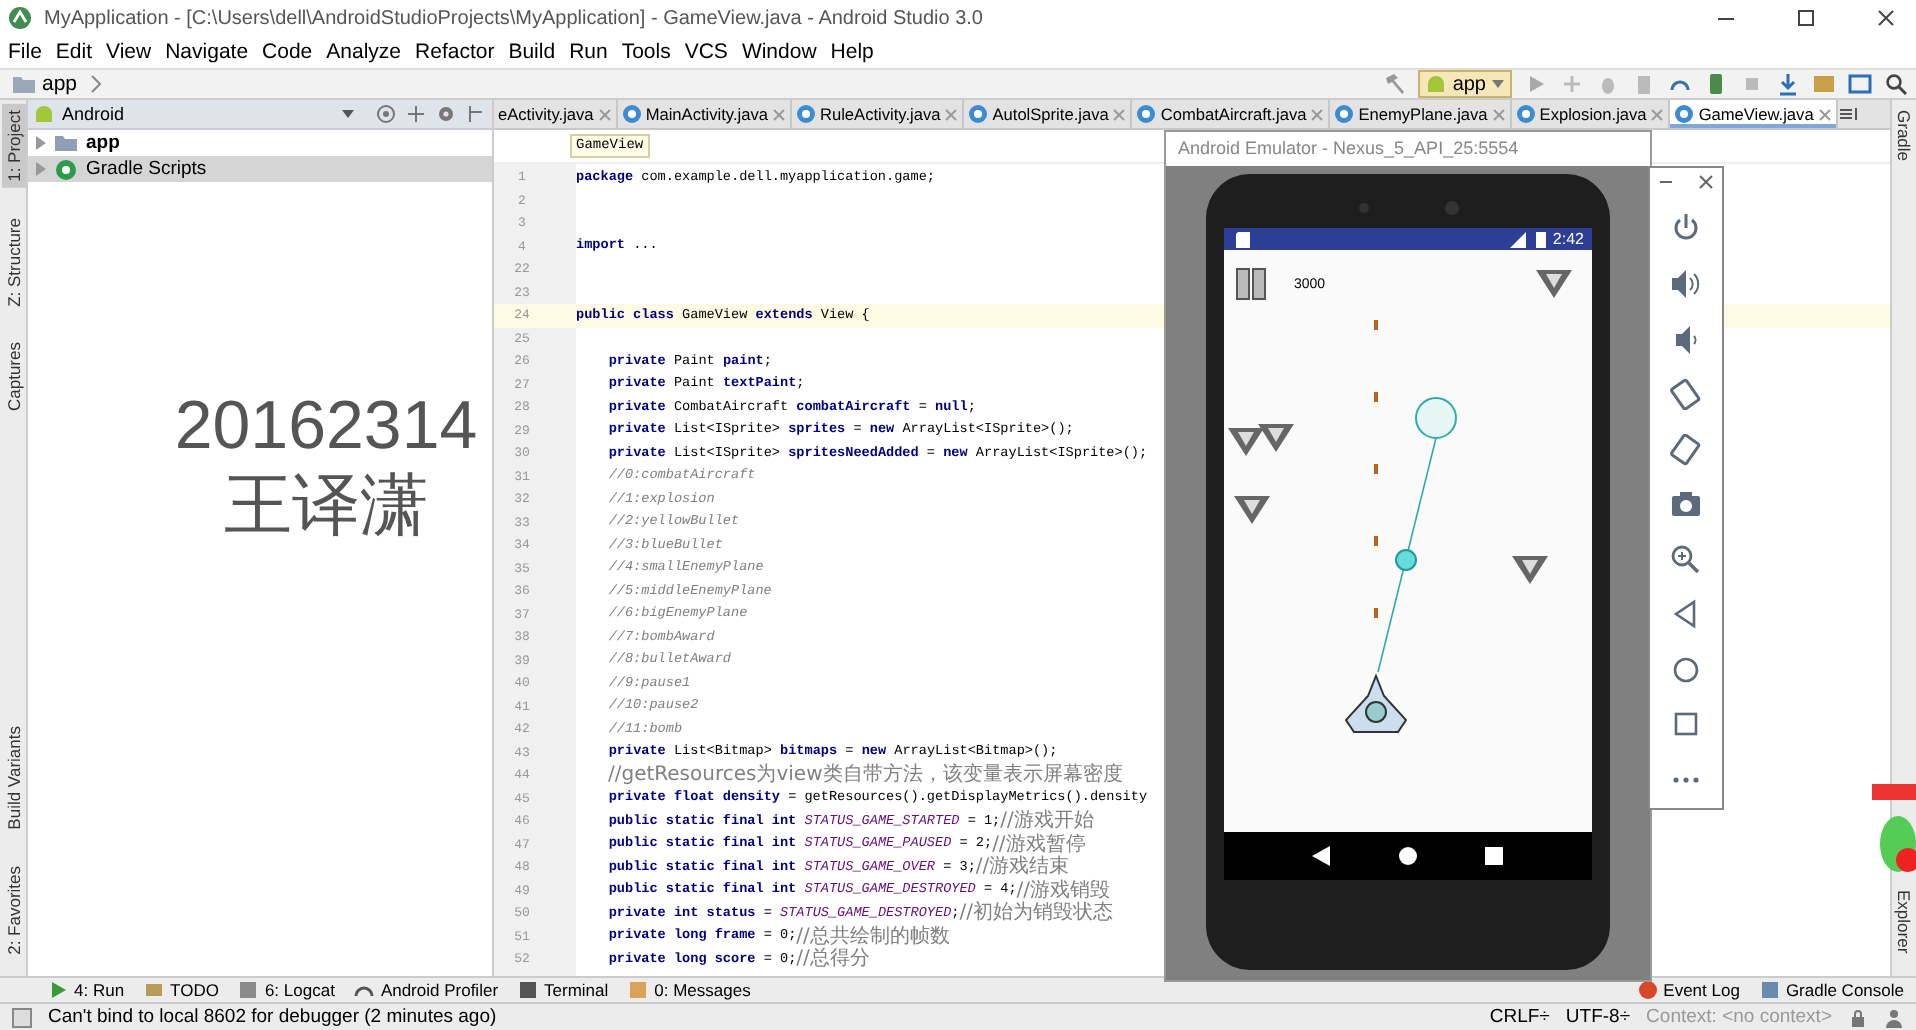 Image resolution: width=1916 pixels, height=1030 pixels. I want to click on tool-window-tab: 1: Project, so click(13, 146).